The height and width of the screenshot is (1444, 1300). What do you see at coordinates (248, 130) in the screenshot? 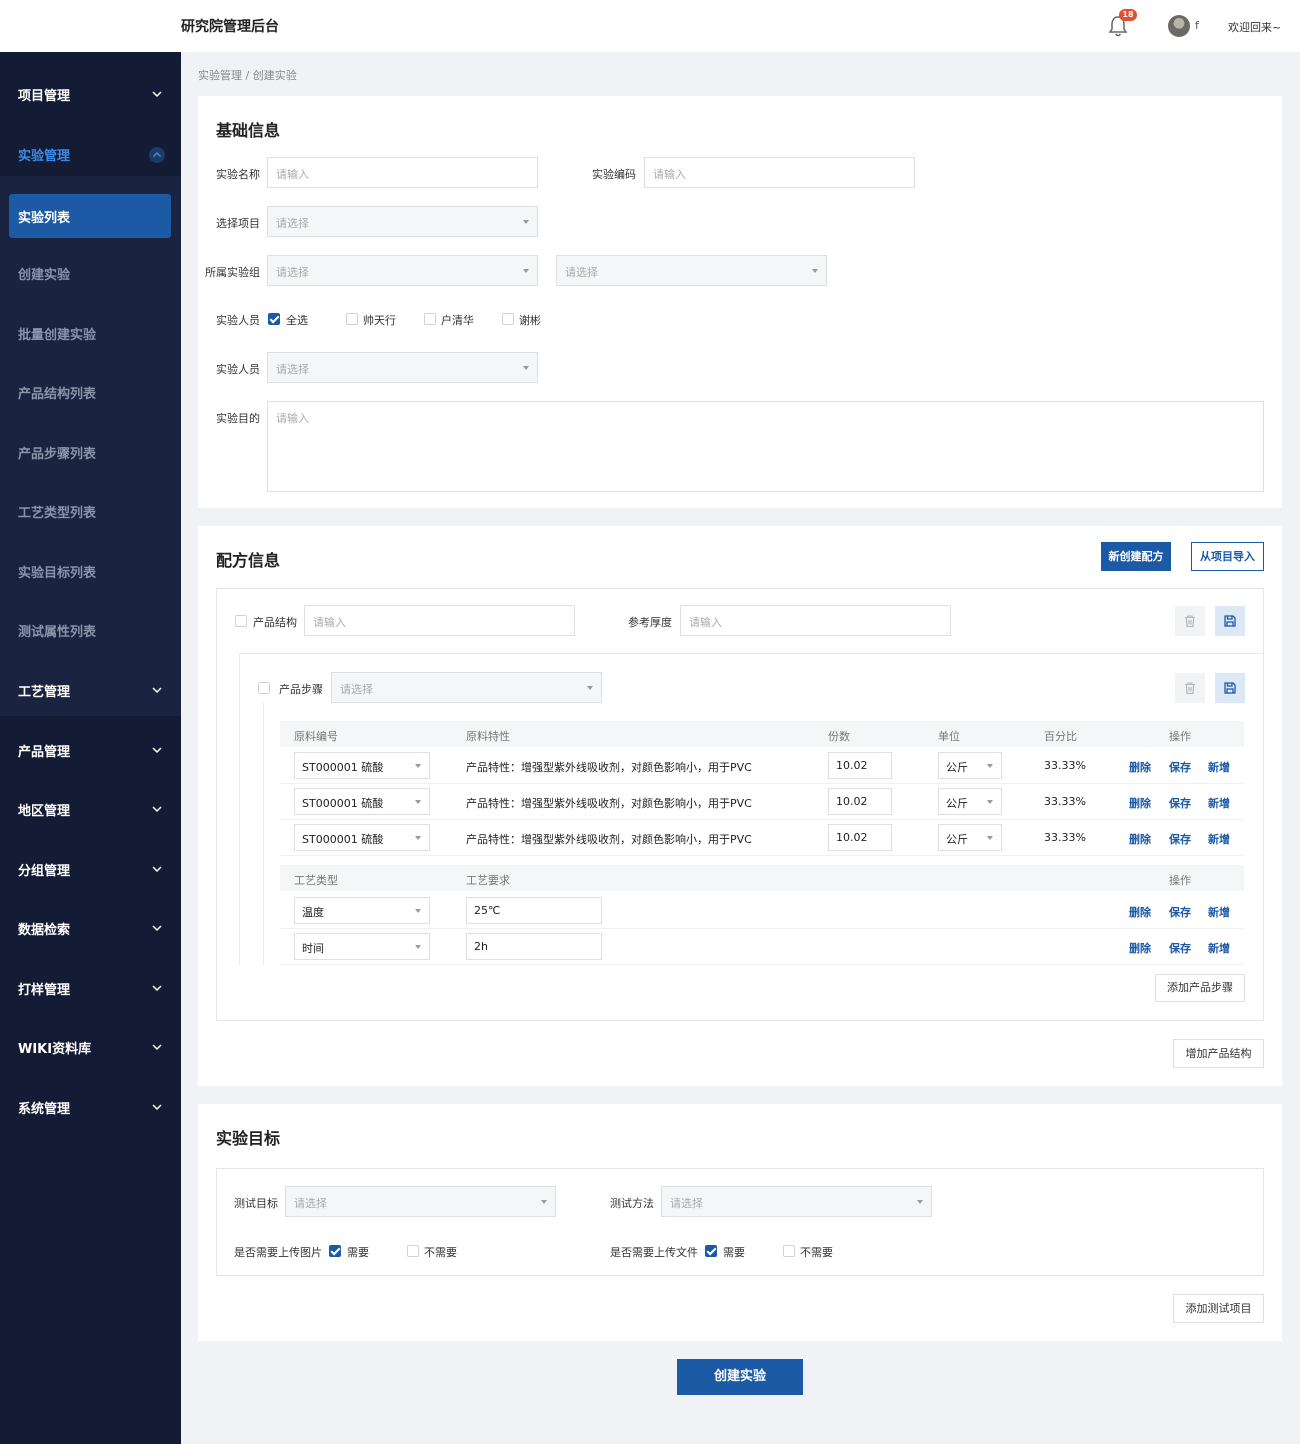
I see `basic-info-title: 基础信息` at bounding box center [248, 130].